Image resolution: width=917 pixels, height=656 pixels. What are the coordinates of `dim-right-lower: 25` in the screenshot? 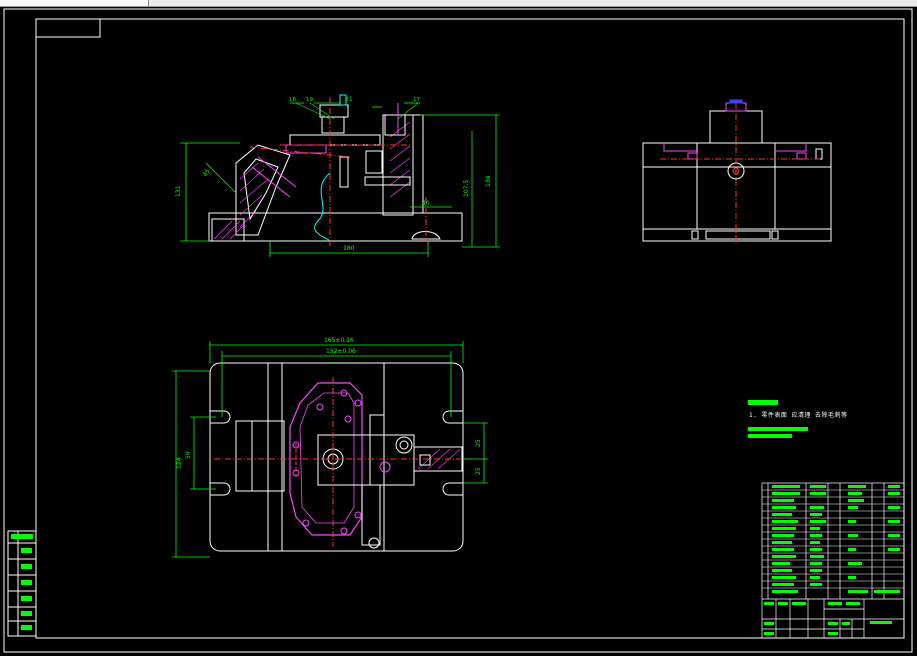 It's located at (478, 471).